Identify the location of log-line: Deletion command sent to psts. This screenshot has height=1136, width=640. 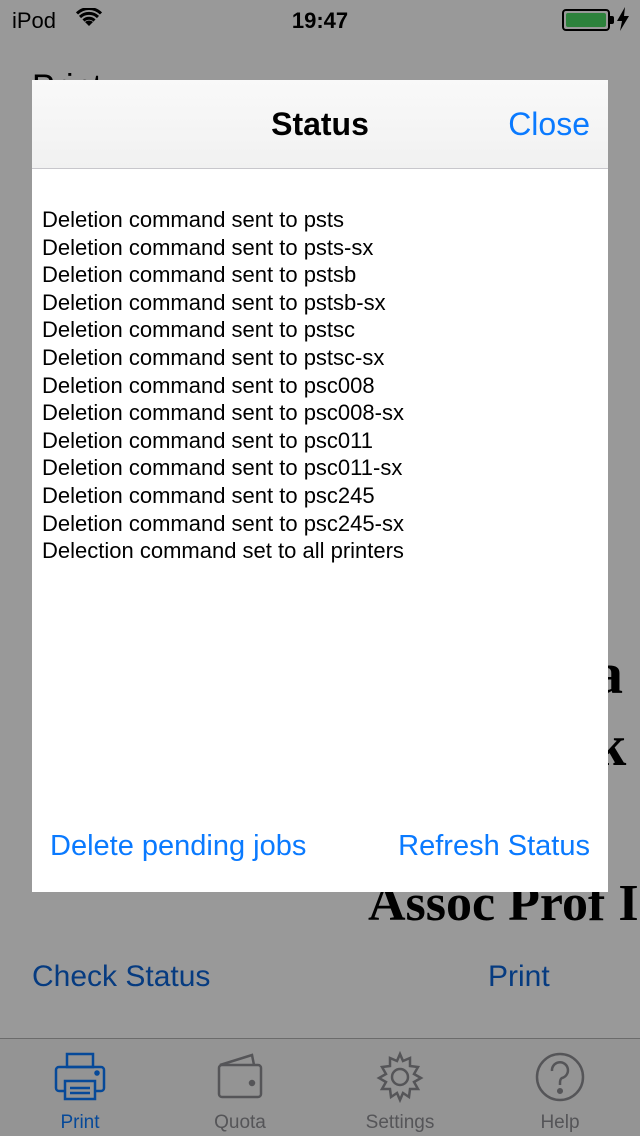
(193, 219).